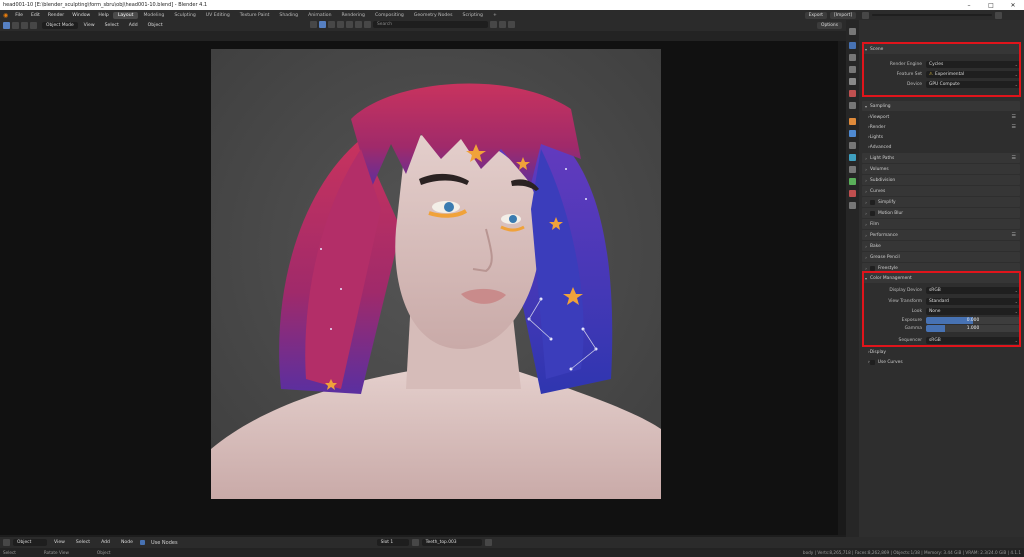 Image resolution: width=1024 pixels, height=557 pixels. Describe the element at coordinates (941, 106) in the screenshot. I see `sampling-header: ▾ Sampling` at that location.